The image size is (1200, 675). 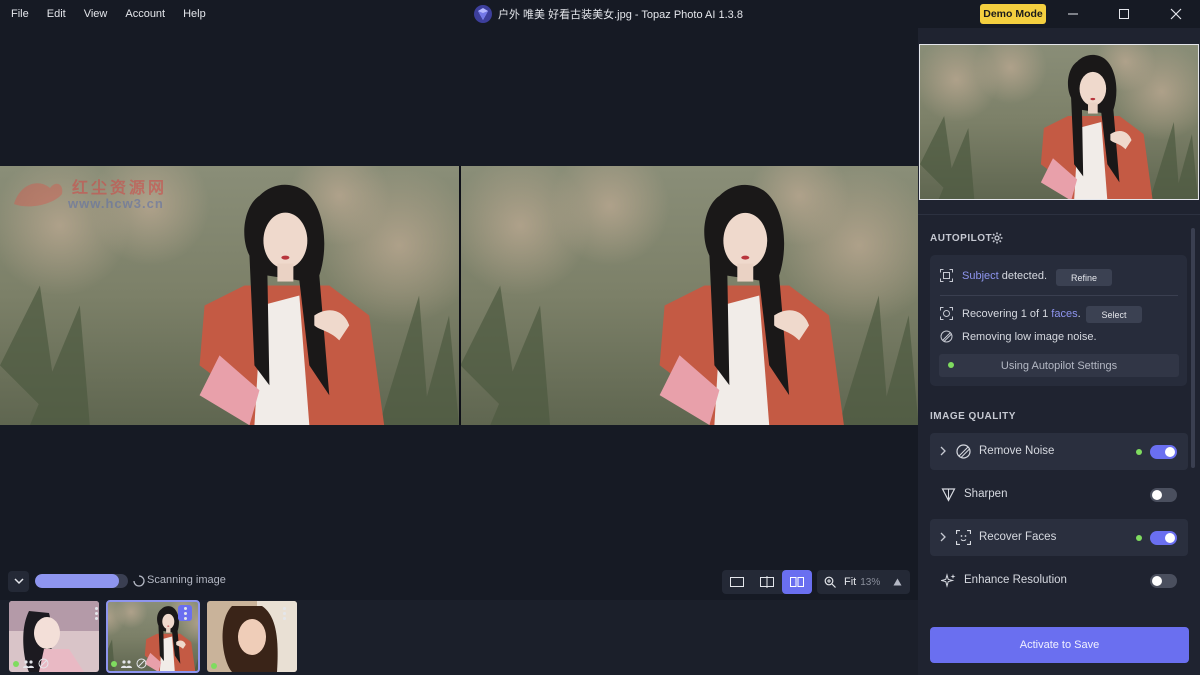 I want to click on single-view-icon, so click(x=737, y=582).